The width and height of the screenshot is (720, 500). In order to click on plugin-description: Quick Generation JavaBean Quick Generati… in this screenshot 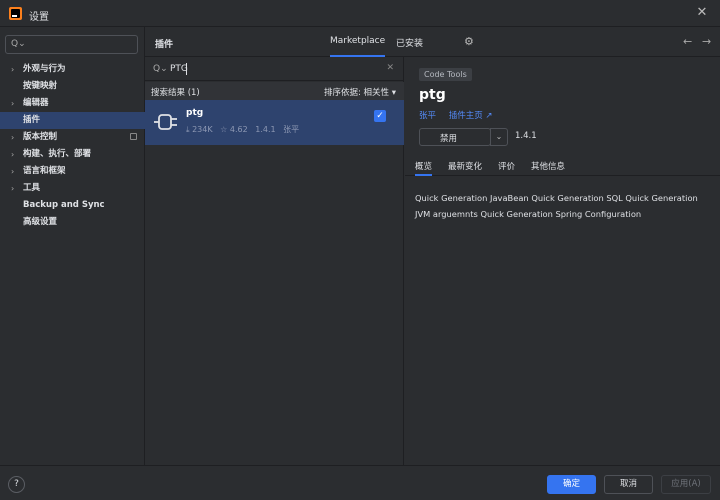, I will do `click(556, 206)`.